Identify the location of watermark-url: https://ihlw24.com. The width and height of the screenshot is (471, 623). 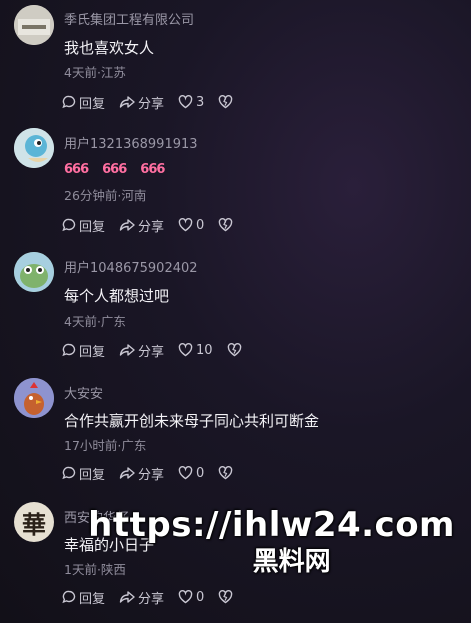
(271, 525).